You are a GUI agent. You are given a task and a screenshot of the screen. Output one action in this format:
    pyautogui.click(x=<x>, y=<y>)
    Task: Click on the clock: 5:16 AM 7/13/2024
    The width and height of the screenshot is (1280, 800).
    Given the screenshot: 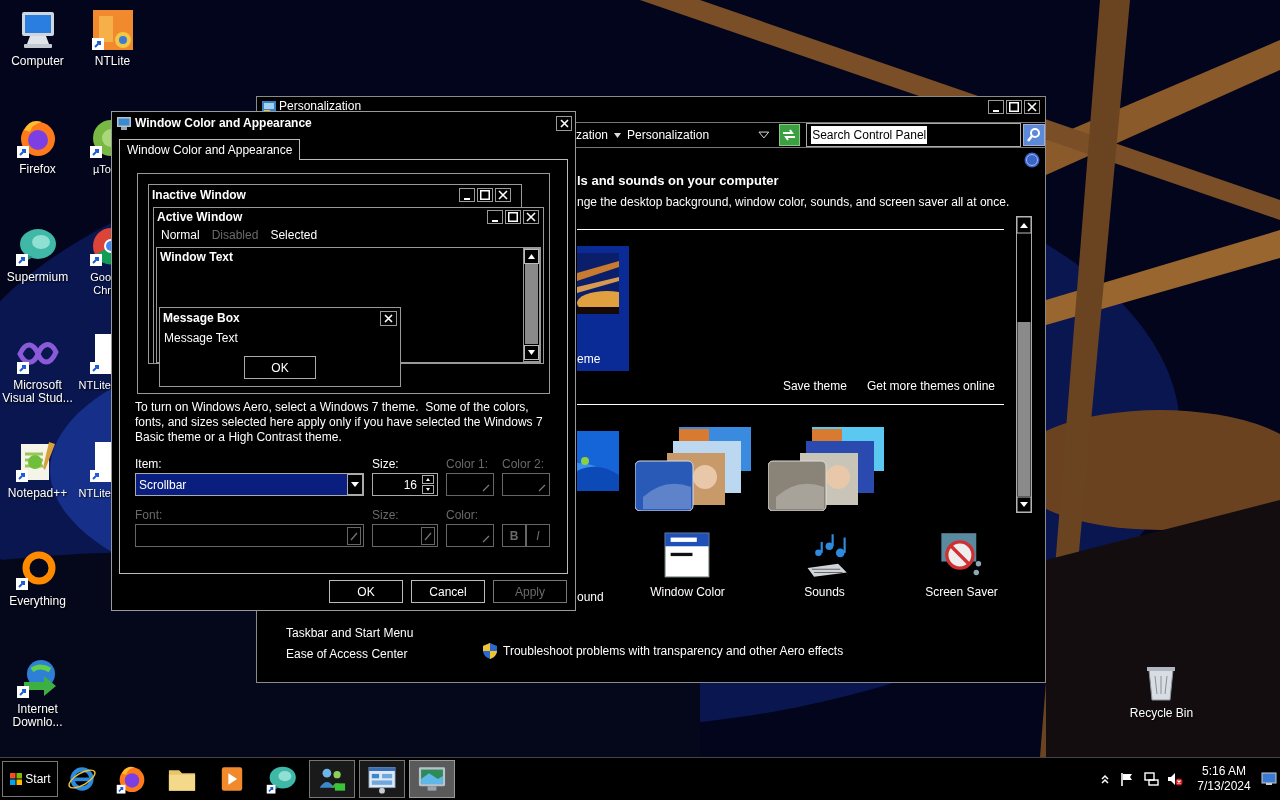 What is the action you would take?
    pyautogui.click(x=1224, y=779)
    